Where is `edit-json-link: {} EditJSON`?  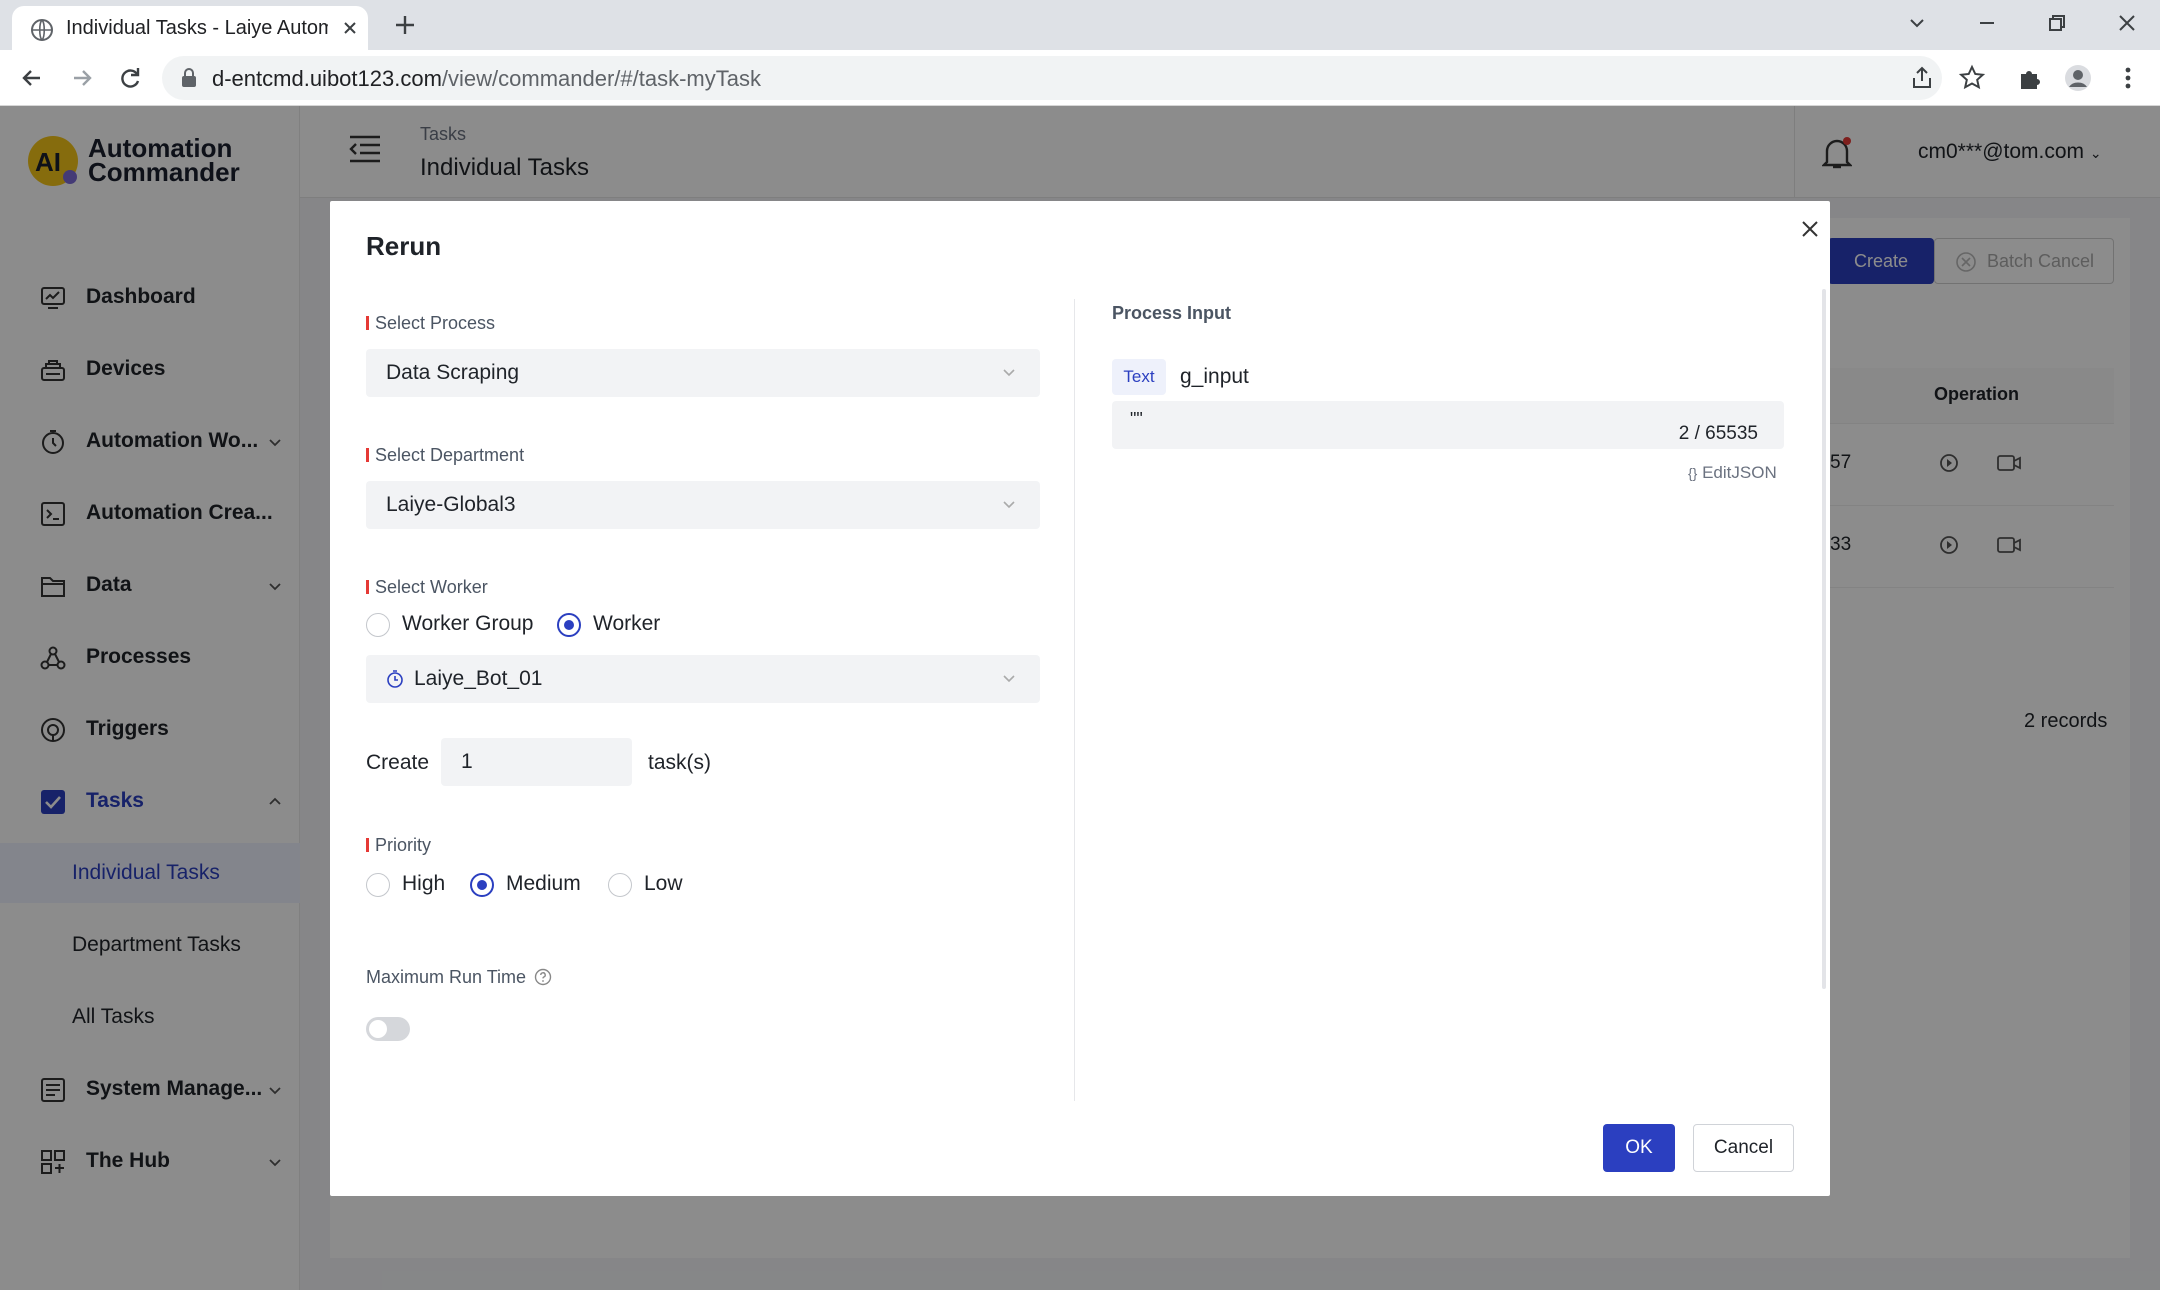 edit-json-link: {} EditJSON is located at coordinates (1732, 473).